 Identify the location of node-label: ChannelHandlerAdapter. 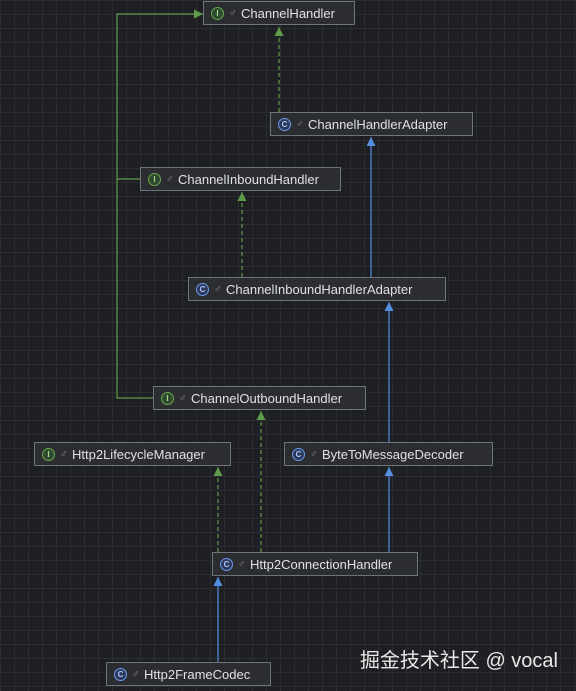
(378, 124).